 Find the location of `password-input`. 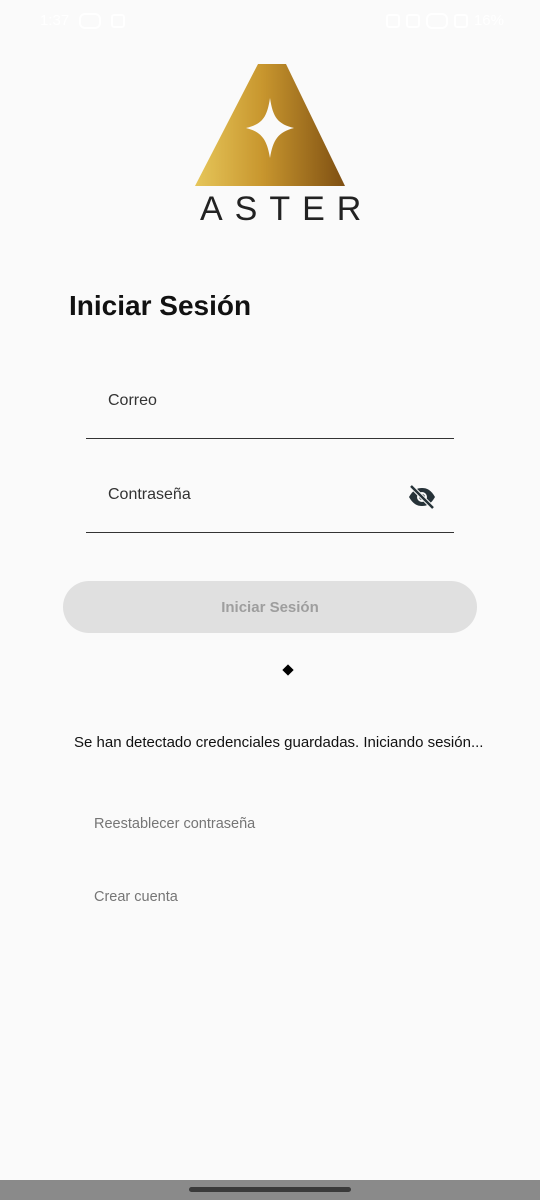

password-input is located at coordinates (272, 498).